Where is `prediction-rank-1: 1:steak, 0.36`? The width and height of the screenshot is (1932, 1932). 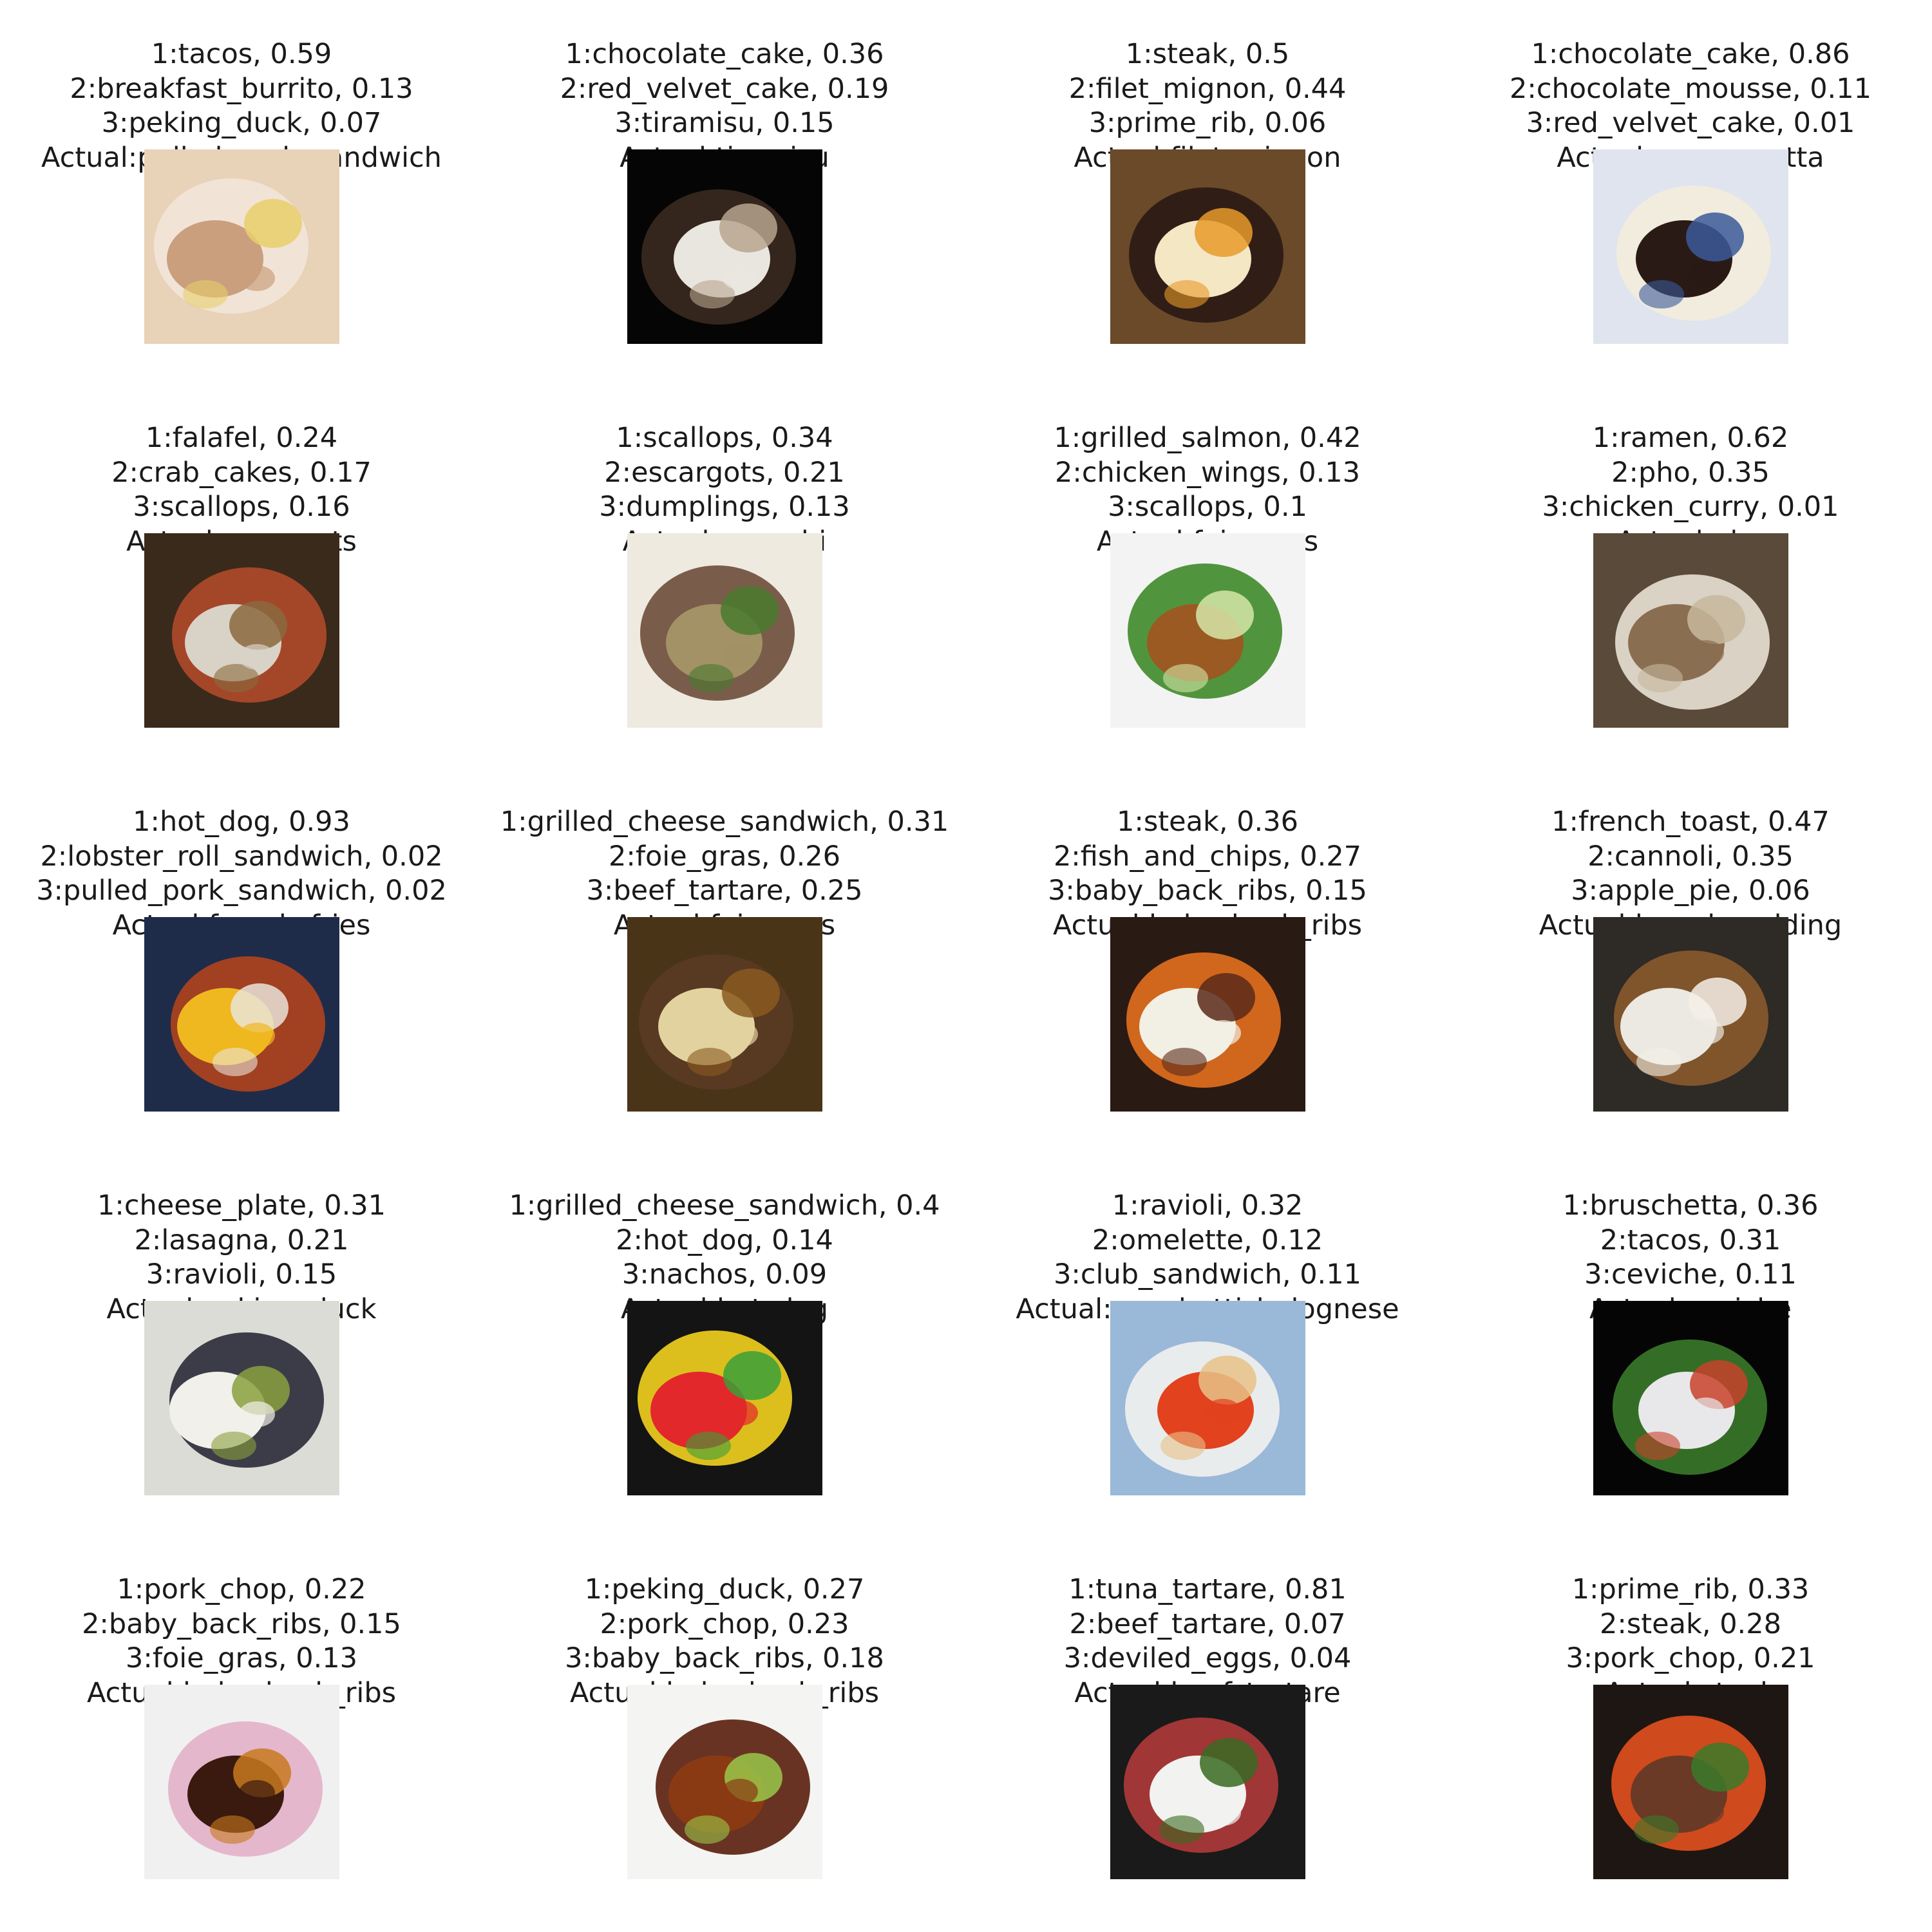 prediction-rank-1: 1:steak, 0.36 is located at coordinates (1207, 822).